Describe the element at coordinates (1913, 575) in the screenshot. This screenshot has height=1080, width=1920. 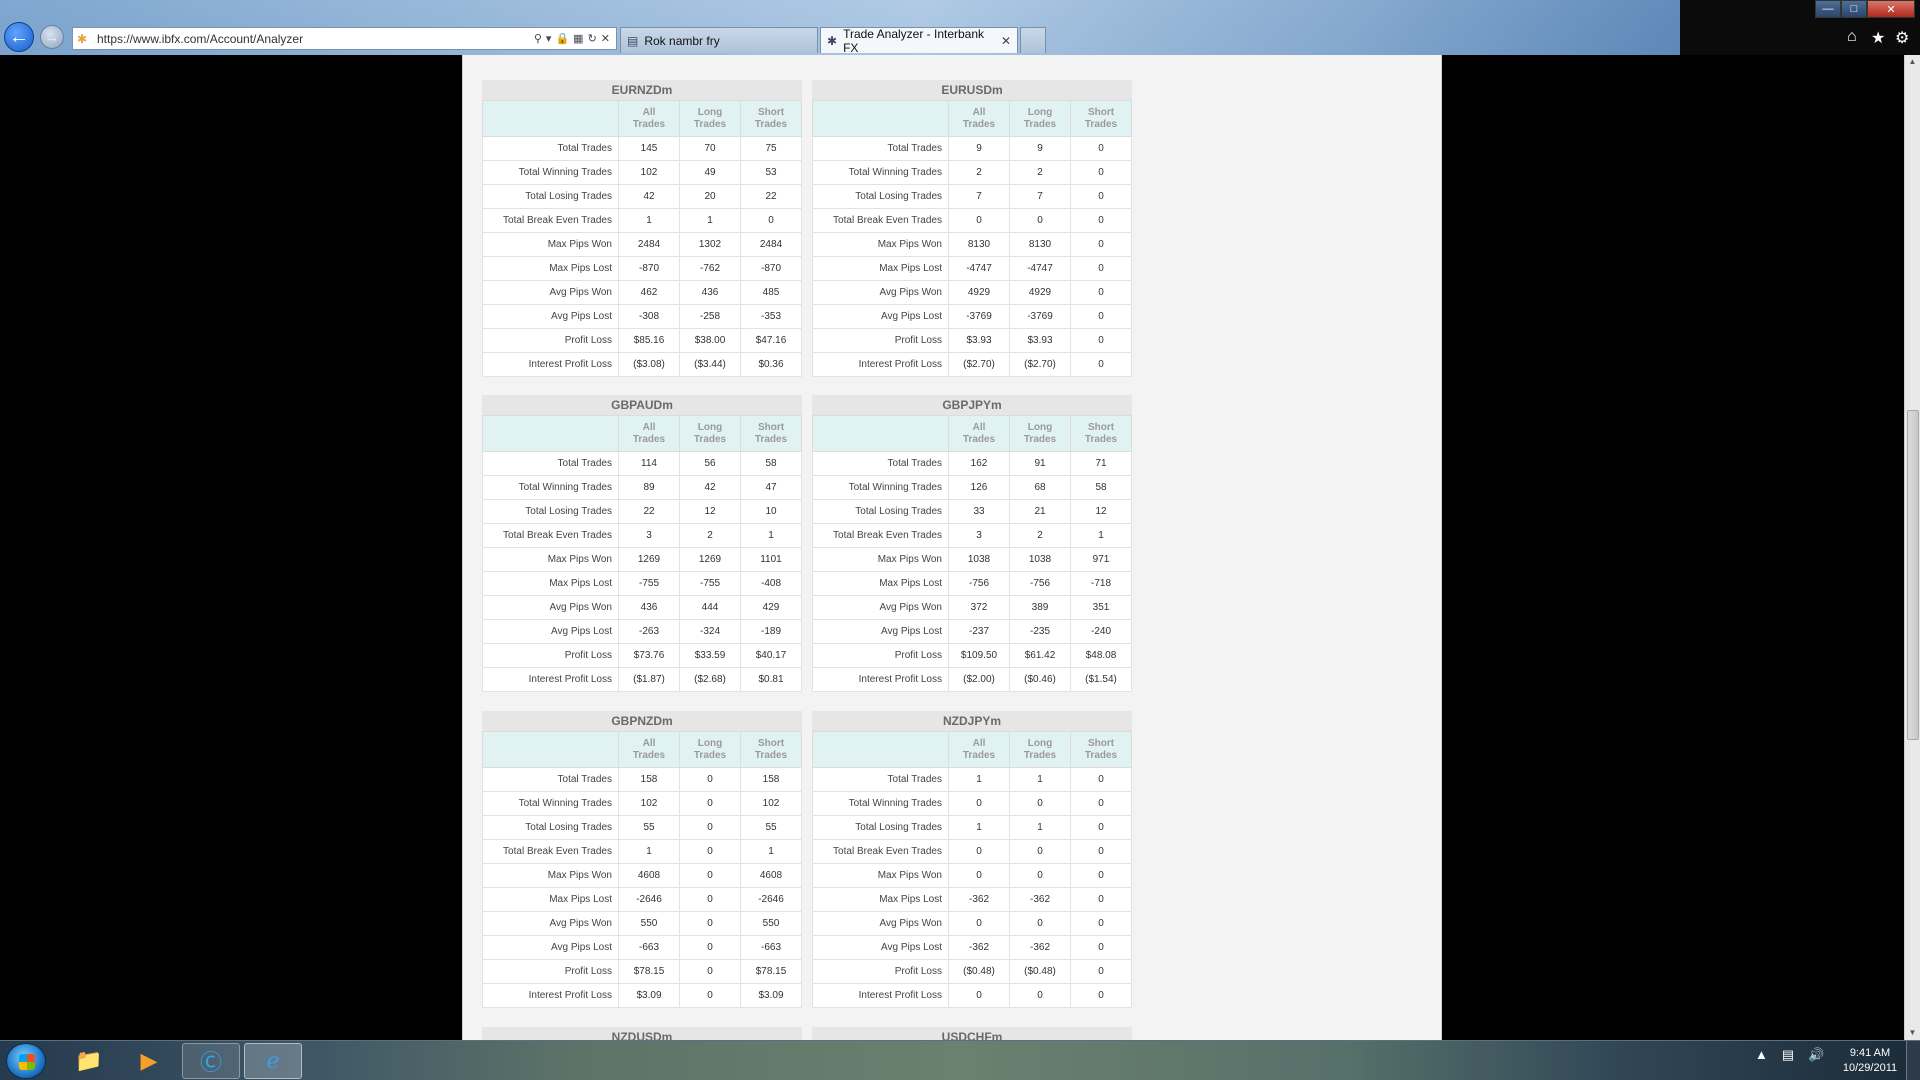
I see `scrollbar-thumb` at that location.